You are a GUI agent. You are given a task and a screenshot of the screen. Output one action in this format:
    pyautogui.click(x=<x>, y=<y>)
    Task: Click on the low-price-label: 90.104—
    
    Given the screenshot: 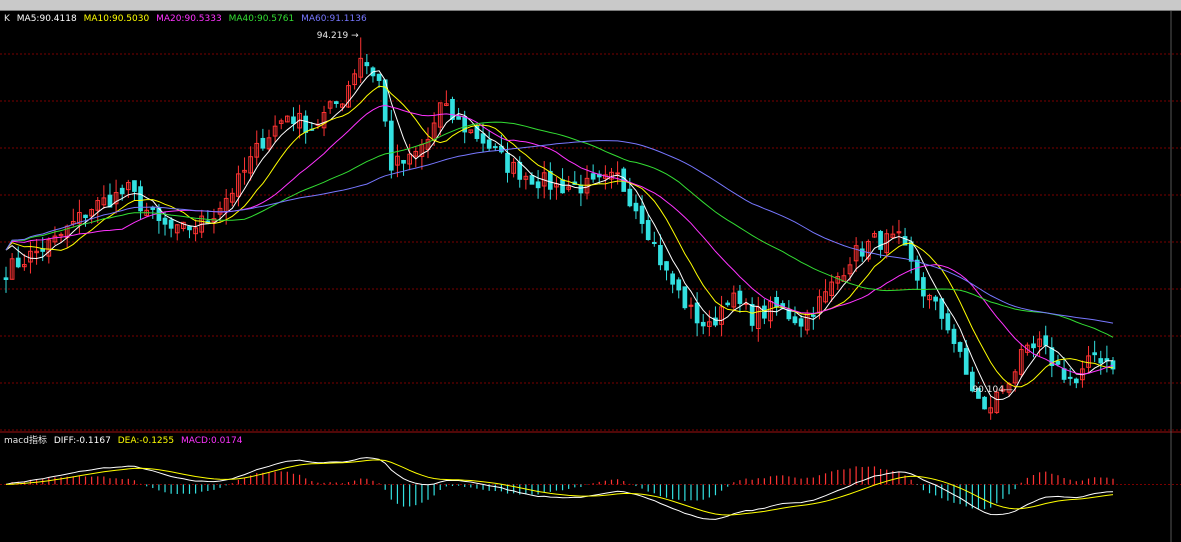 What is the action you would take?
    pyautogui.click(x=992, y=390)
    